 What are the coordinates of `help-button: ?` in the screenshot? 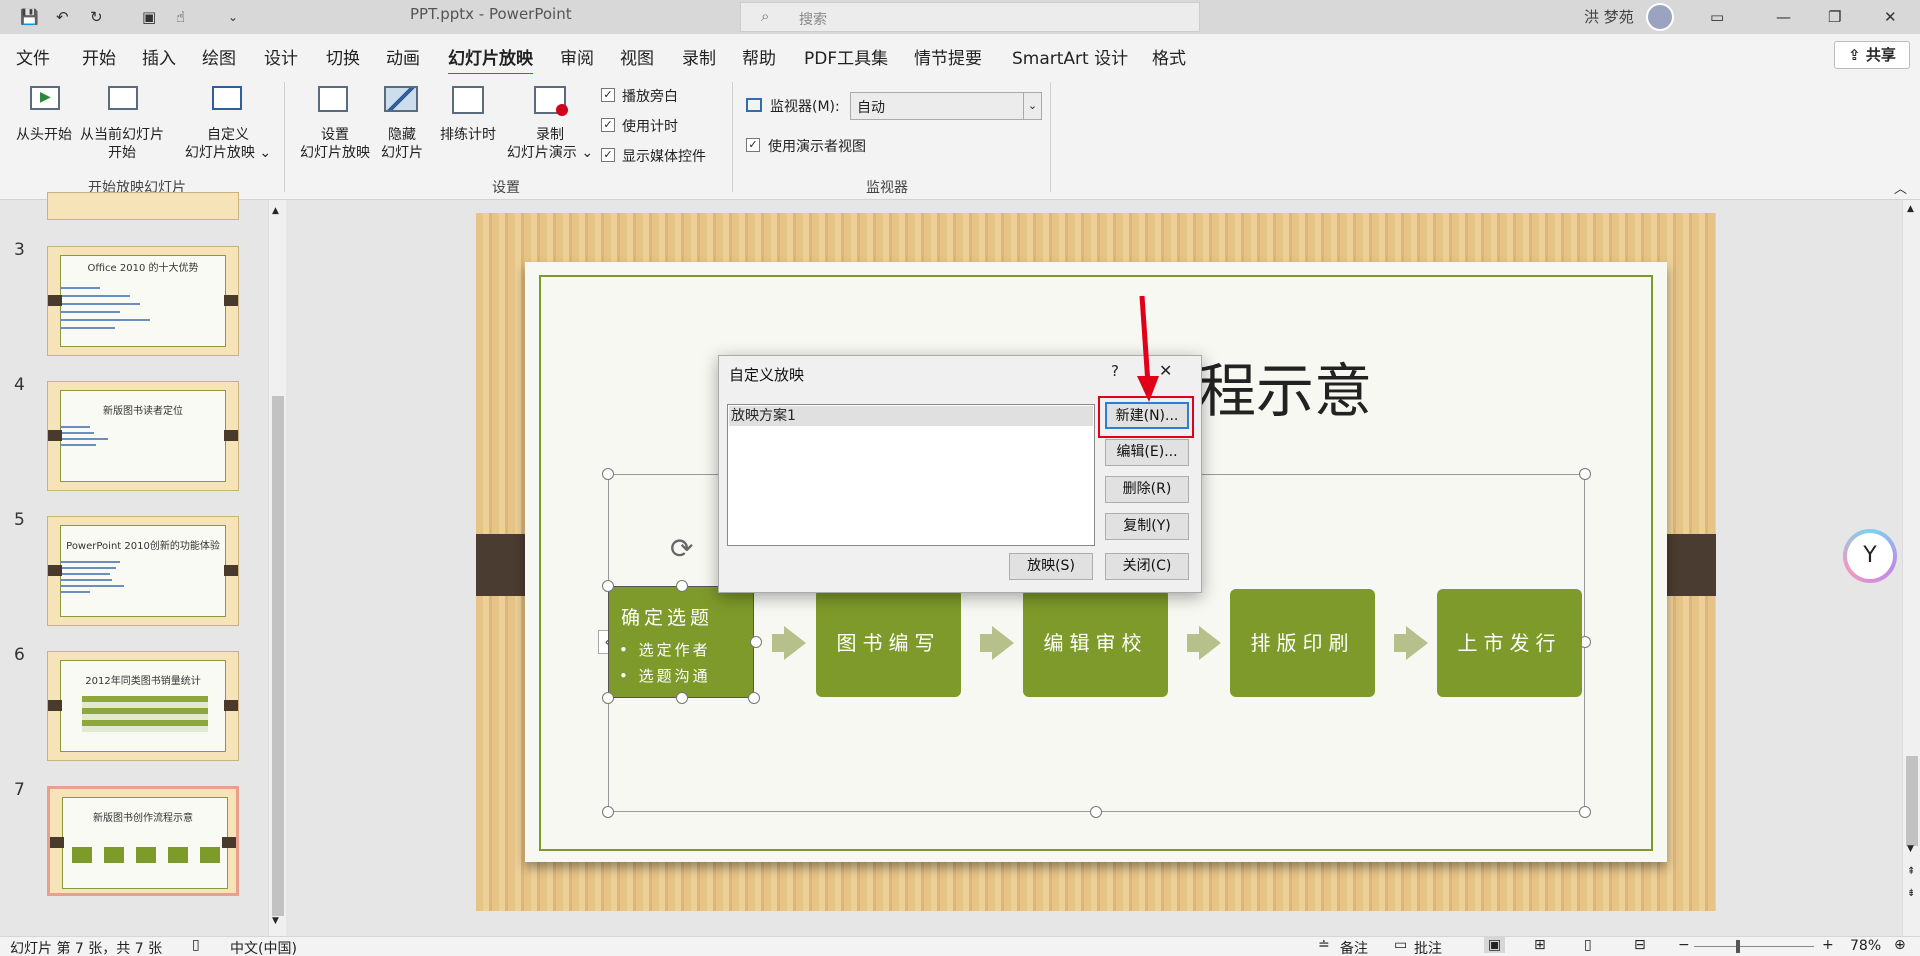 It's located at (1115, 371).